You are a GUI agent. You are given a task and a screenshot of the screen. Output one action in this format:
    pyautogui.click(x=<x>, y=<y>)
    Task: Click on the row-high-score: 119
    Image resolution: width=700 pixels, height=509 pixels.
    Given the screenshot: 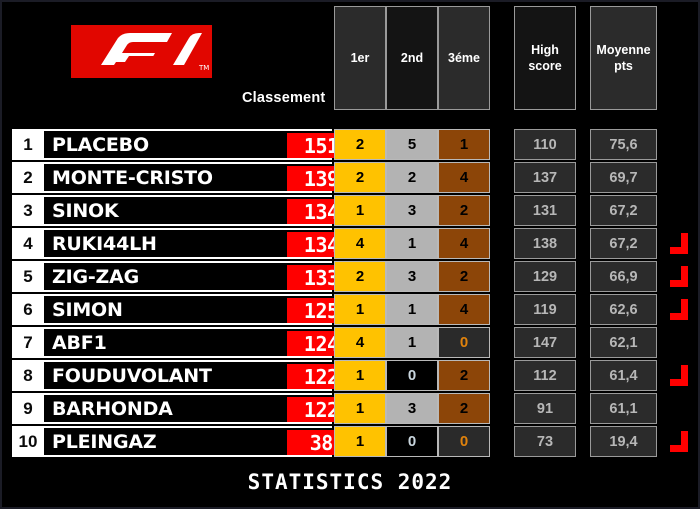 What is the action you would take?
    pyautogui.click(x=545, y=309)
    